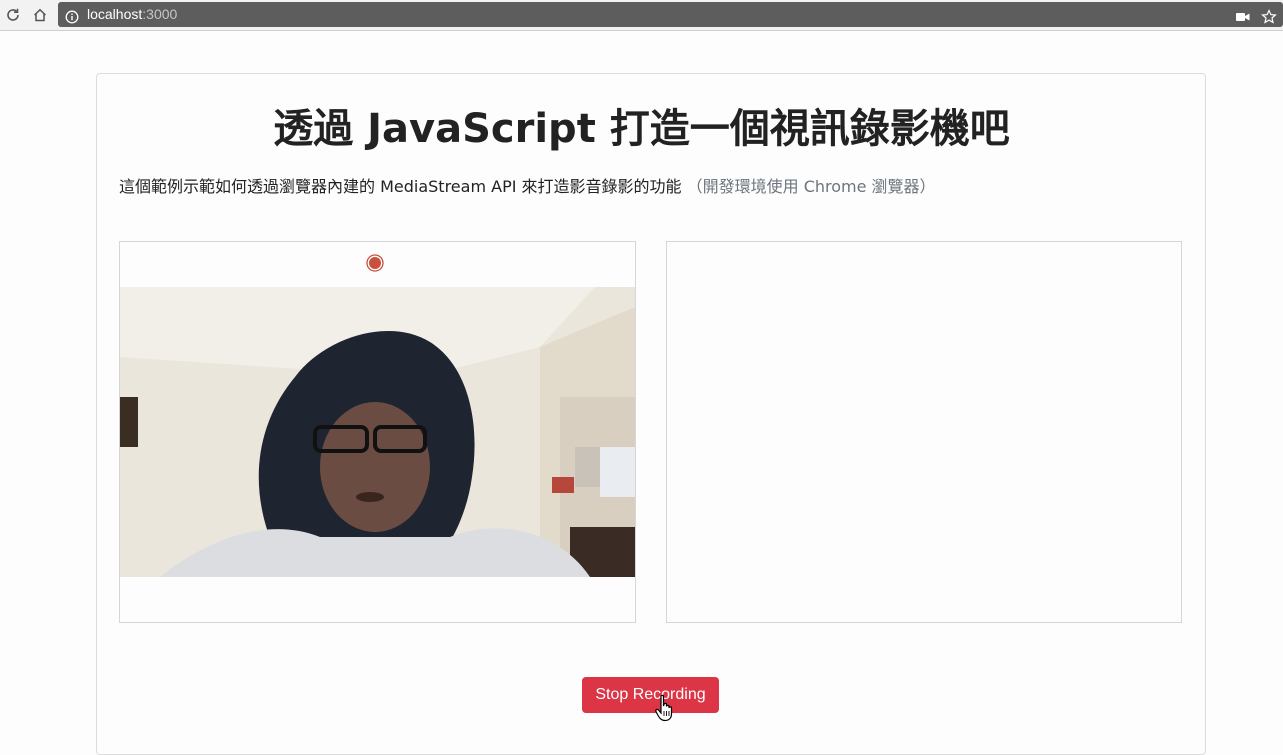  I want to click on address-bar, so click(670, 14).